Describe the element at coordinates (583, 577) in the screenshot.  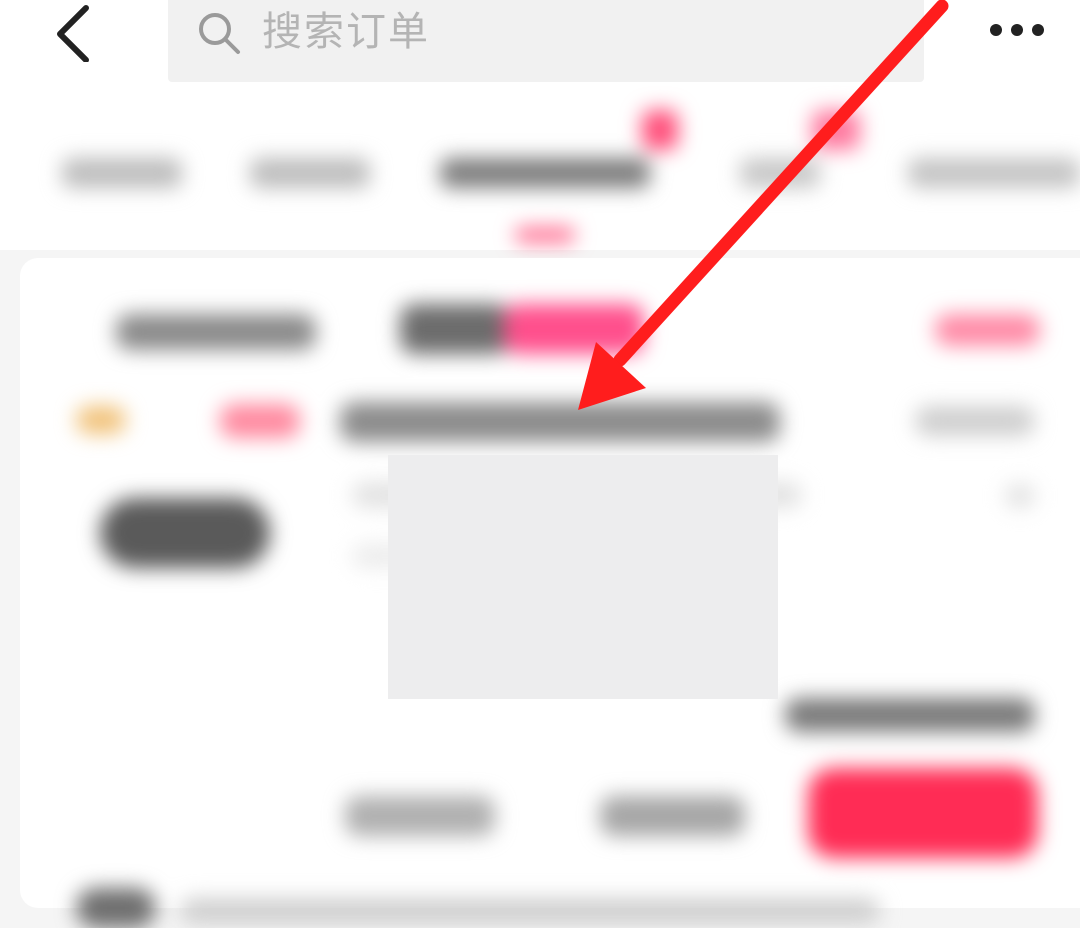
I see `redaction-box` at that location.